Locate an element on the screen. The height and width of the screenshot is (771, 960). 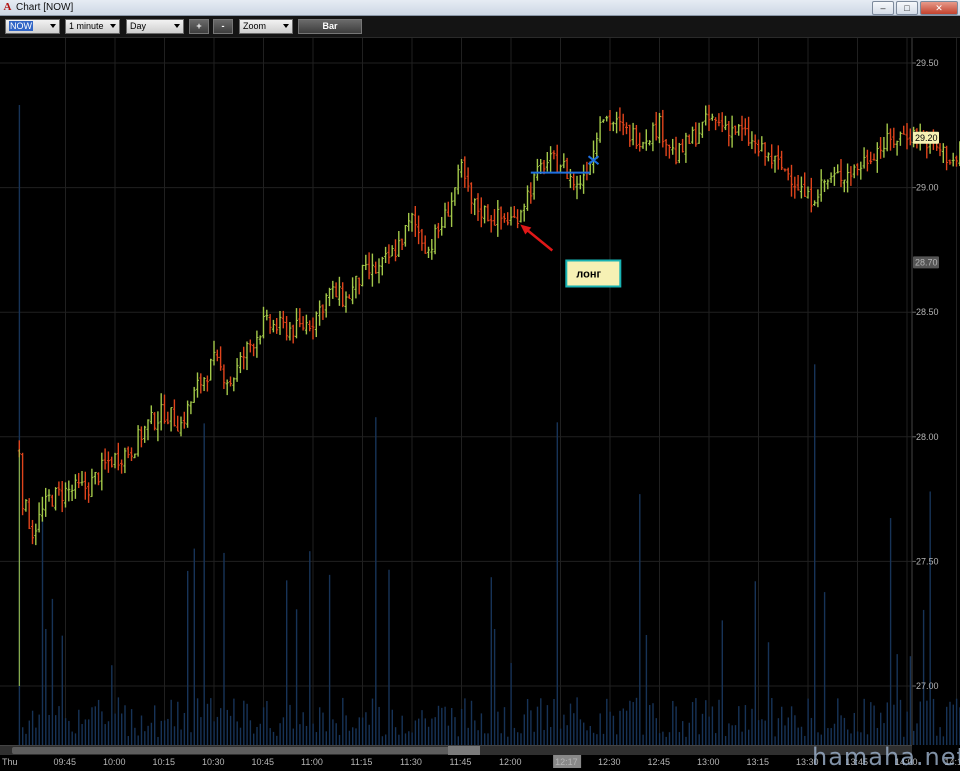
zoom-in-button: + is located at coordinates (199, 26).